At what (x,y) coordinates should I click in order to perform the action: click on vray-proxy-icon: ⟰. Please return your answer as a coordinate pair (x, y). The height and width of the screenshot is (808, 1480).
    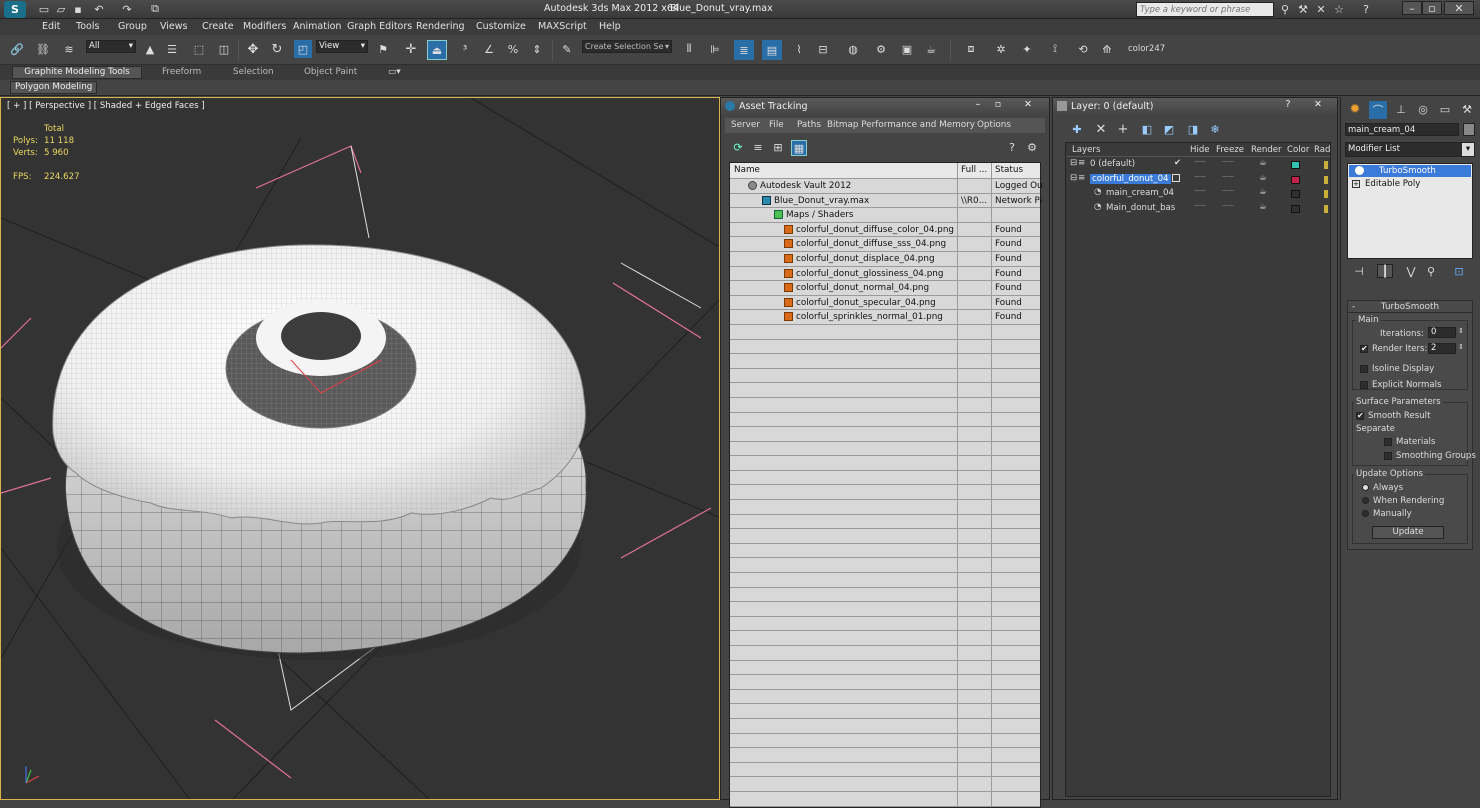
    Looking at the image, I should click on (1107, 49).